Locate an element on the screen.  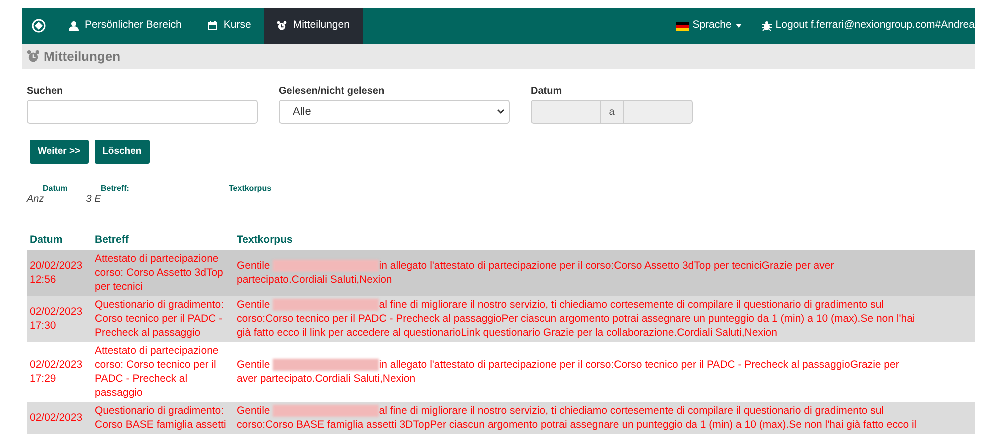
message-body-line: corso:Corso tecnico per il PADC - Precheck al passaggioPer ciascun argomento potrai assegnare un punteggio da 1 (min) a 10 (max).Se non l'hai is located at coordinates (576, 319).